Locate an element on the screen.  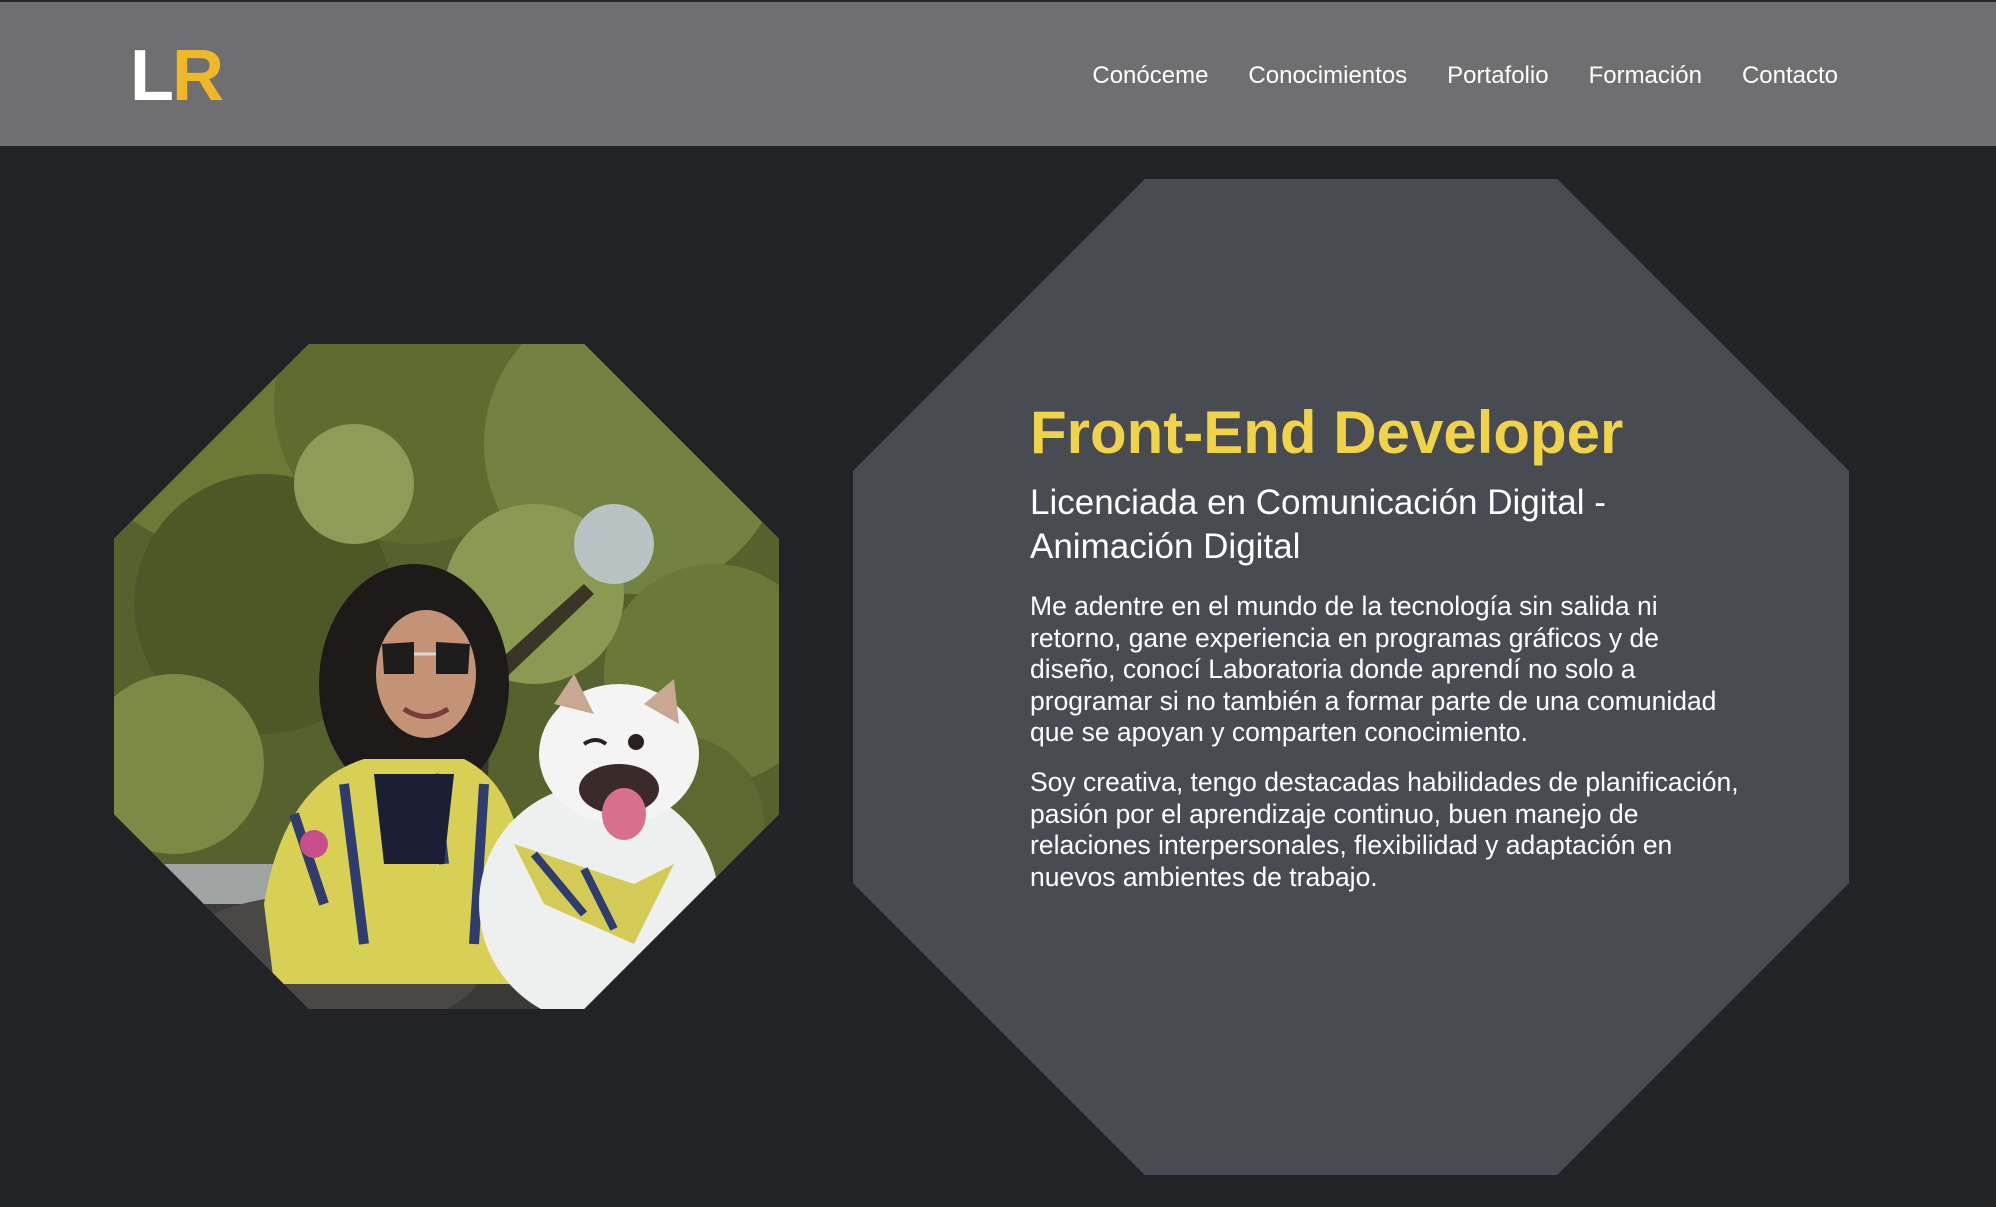
nav-link-conocimientos: Conocimientos is located at coordinates (1327, 76).